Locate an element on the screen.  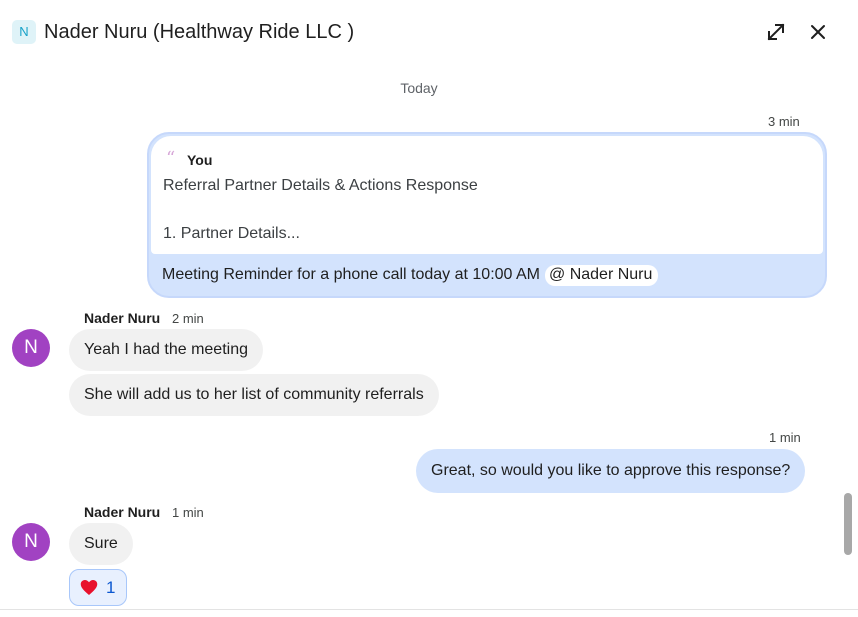
close-icon is located at coordinates (818, 32).